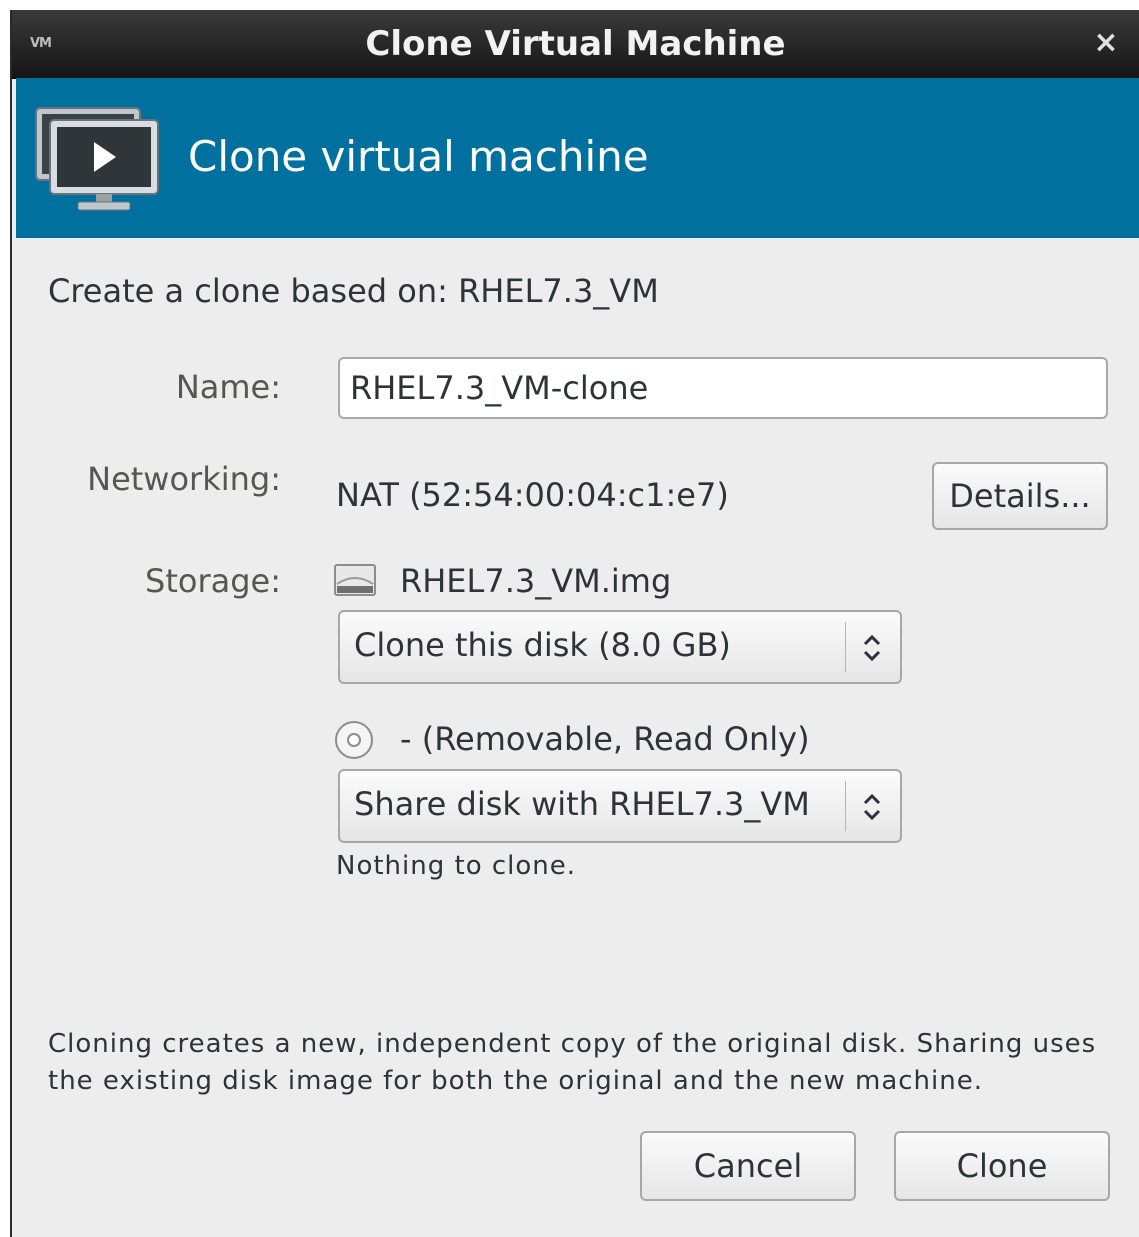 The image size is (1139, 1237). I want to click on name-input, so click(723, 388).